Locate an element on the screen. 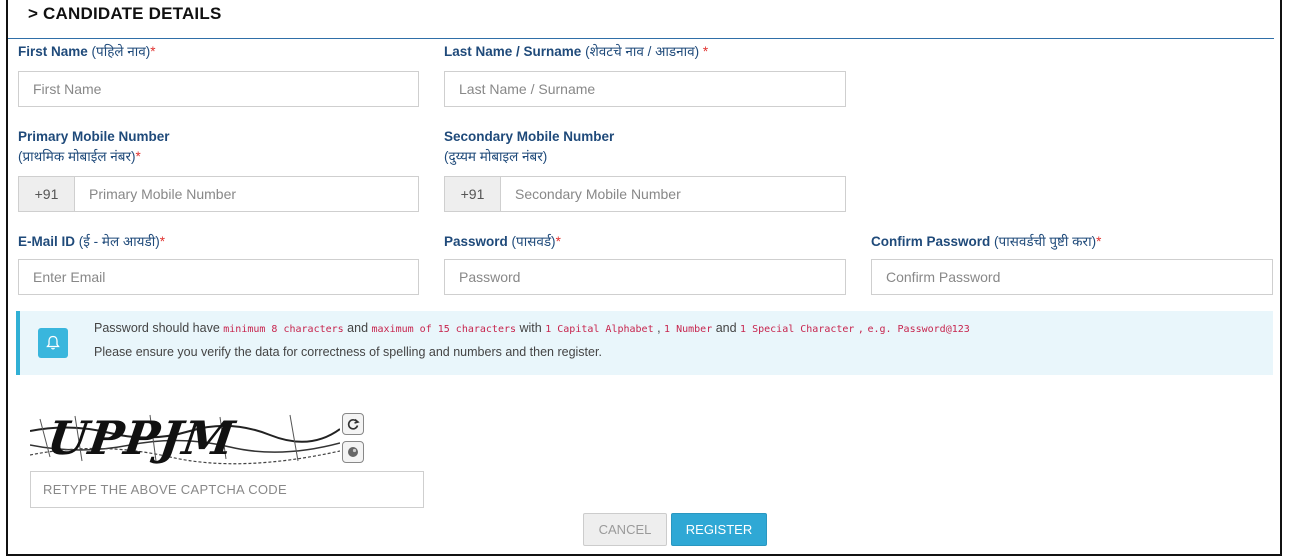  secondary-mobile-label-mr: (दुय्यम मोबाइल नंबर) is located at coordinates (496, 156).